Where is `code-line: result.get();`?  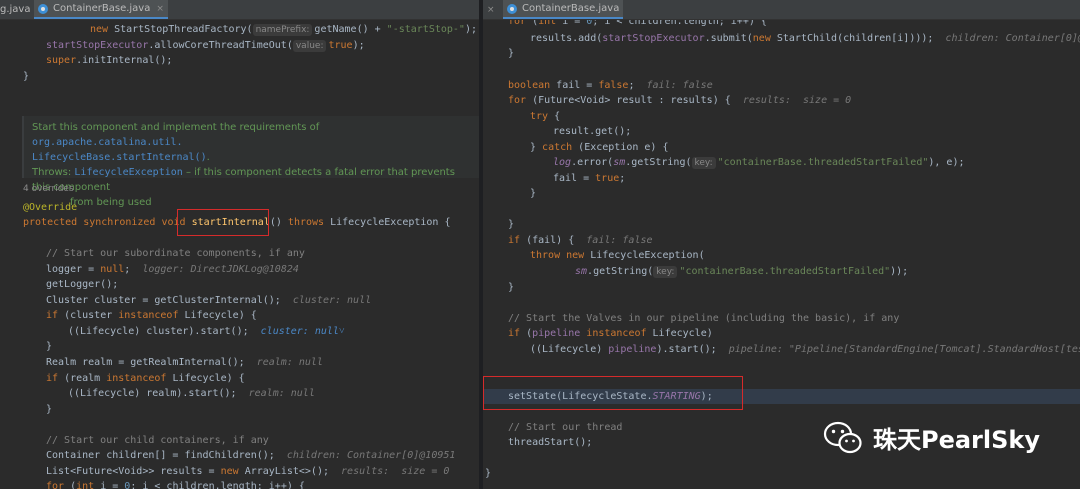
code-line: result.get(); is located at coordinates (592, 131).